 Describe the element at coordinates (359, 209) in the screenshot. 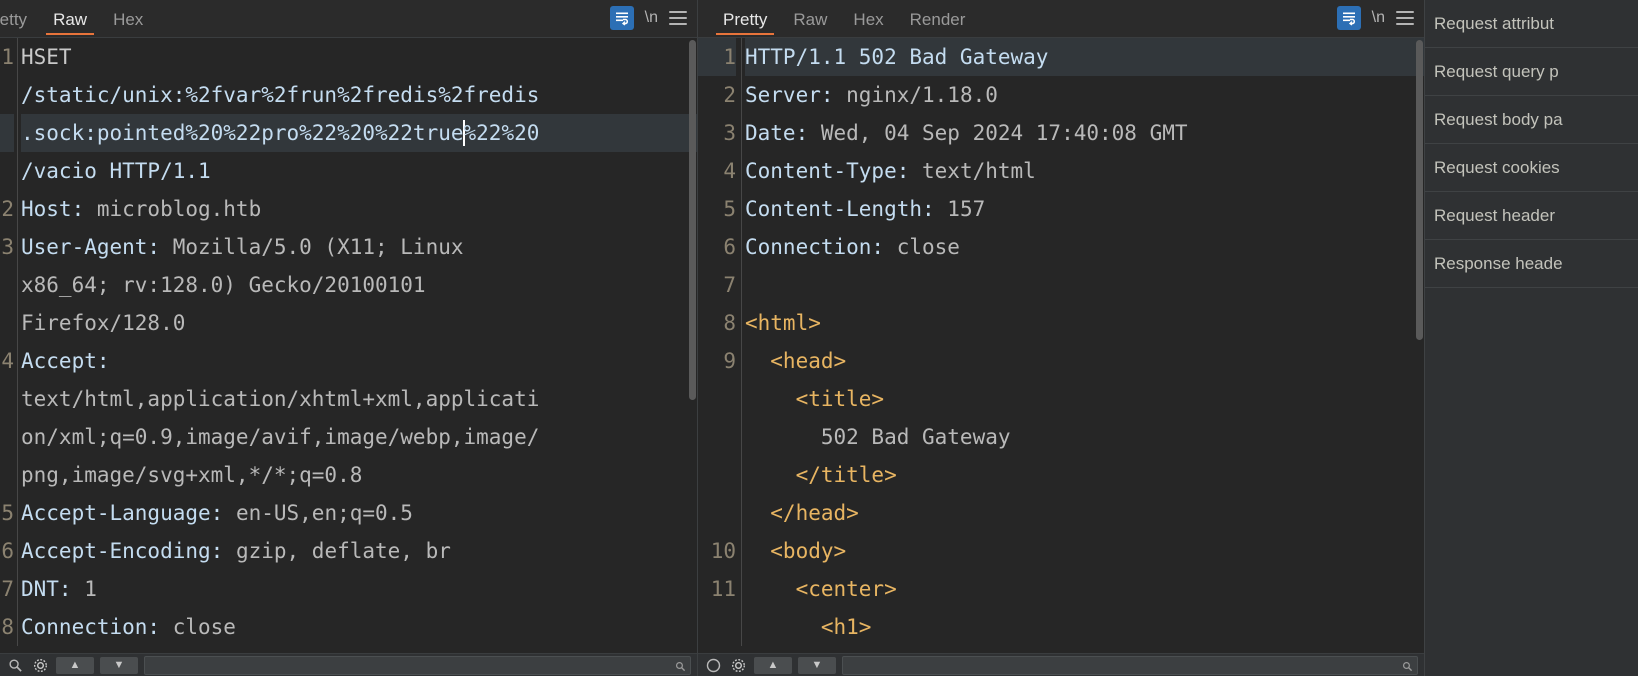

I see `code-line: Host: microblog.htb` at that location.